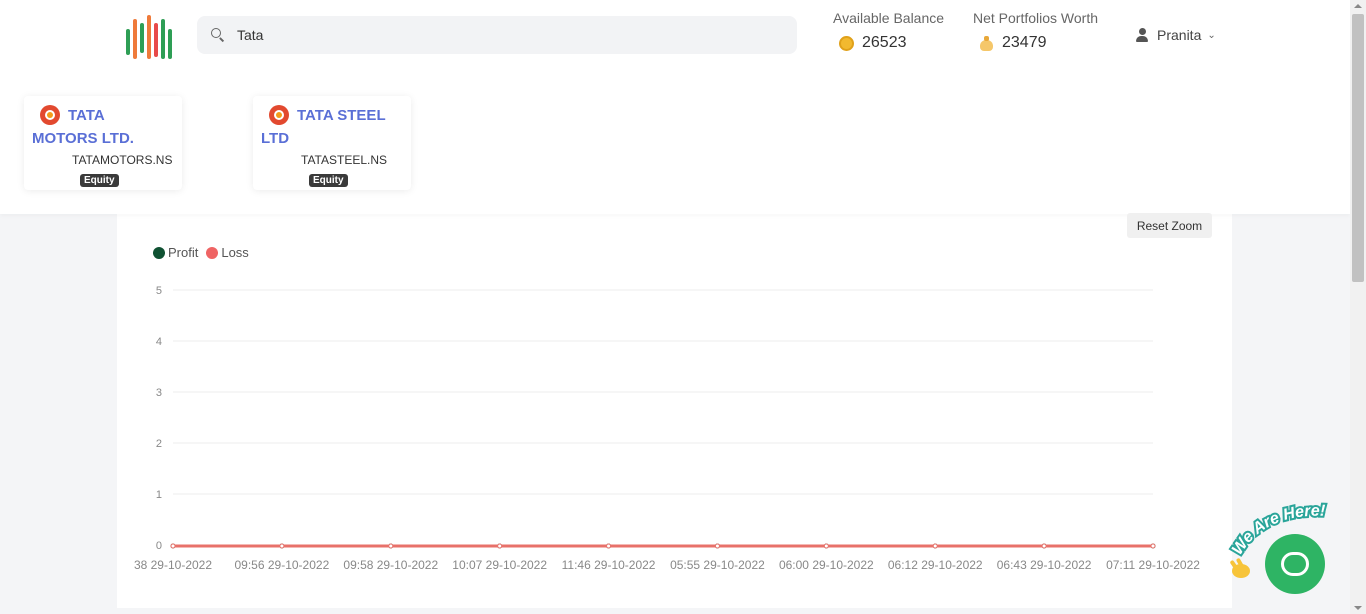  Describe the element at coordinates (1358, 307) in the screenshot. I see `scrollbar` at that location.